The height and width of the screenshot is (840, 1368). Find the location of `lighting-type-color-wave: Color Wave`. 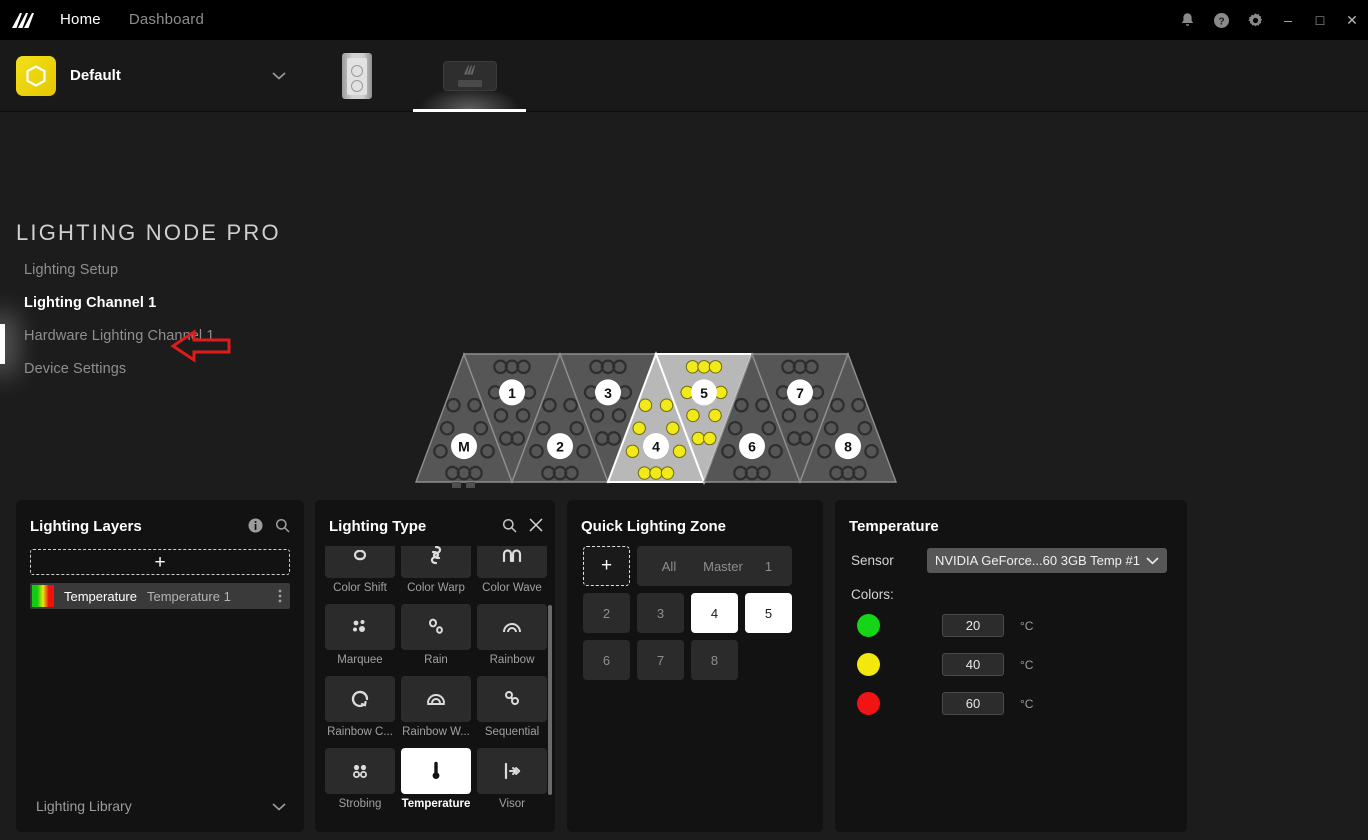

lighting-type-color-wave: Color Wave is located at coordinates (512, 573).